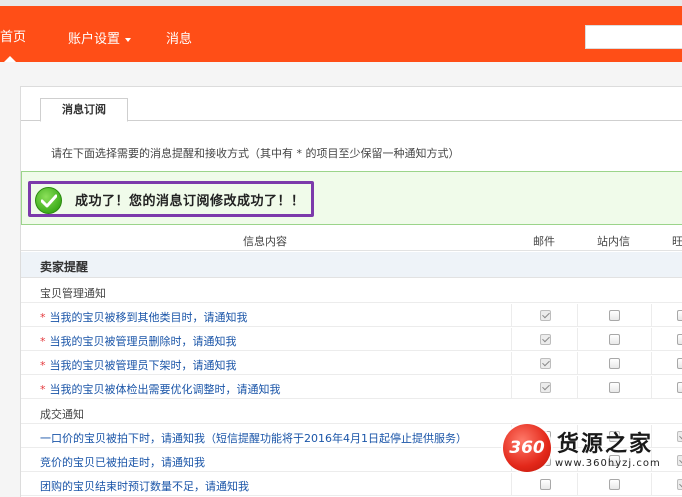 The image size is (682, 497). I want to click on header-site-message: 站内信, so click(613, 241).